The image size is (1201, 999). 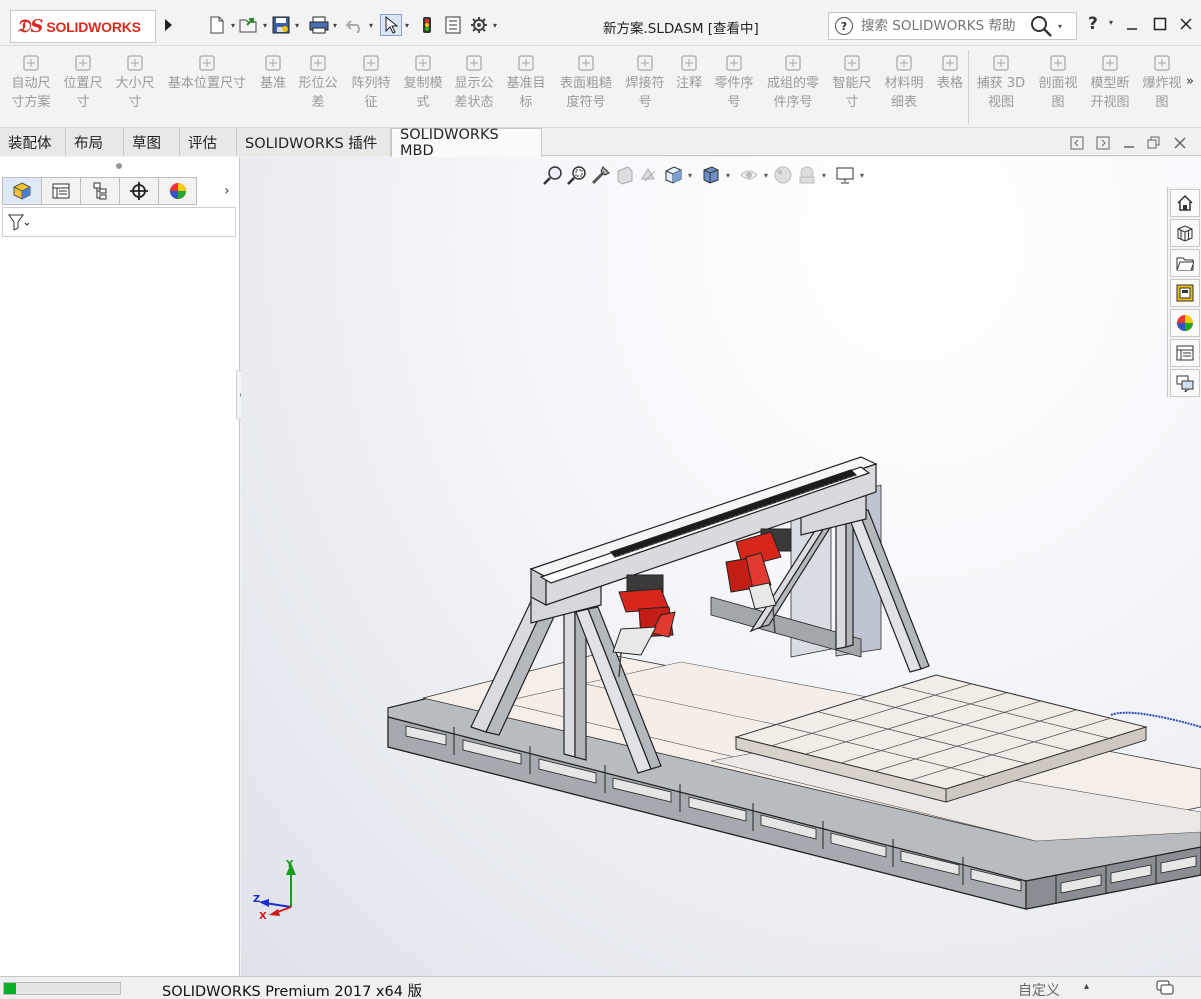 What do you see at coordinates (1103, 143) in the screenshot?
I see `viewport-next-icon` at bounding box center [1103, 143].